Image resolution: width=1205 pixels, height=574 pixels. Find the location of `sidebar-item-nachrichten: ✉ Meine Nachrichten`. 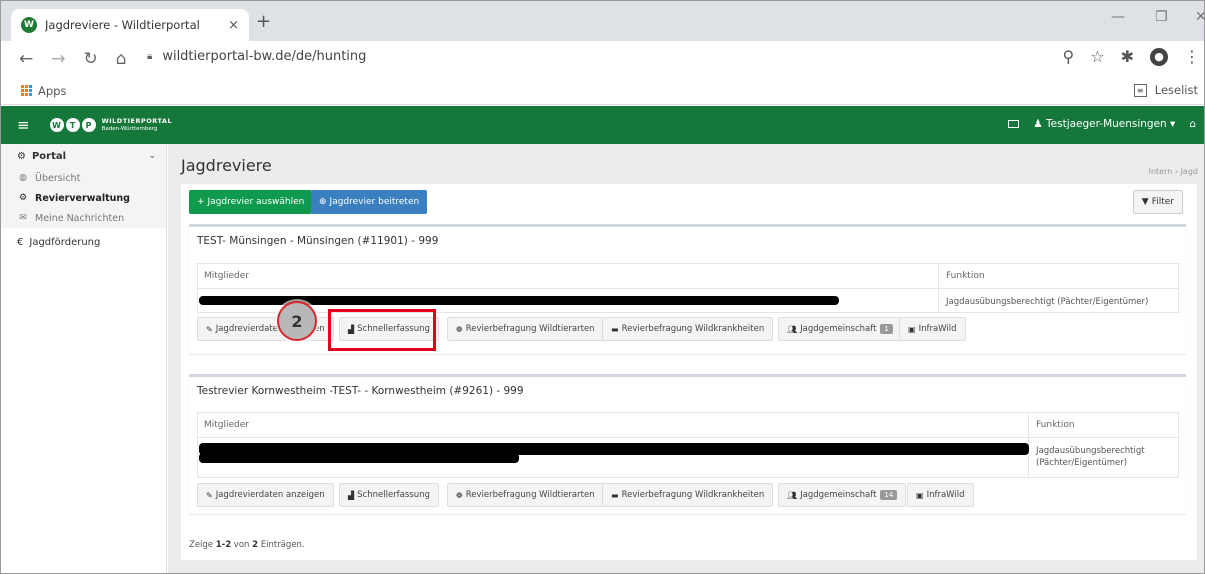

sidebar-item-nachrichten: ✉ Meine Nachrichten is located at coordinates (83, 218).